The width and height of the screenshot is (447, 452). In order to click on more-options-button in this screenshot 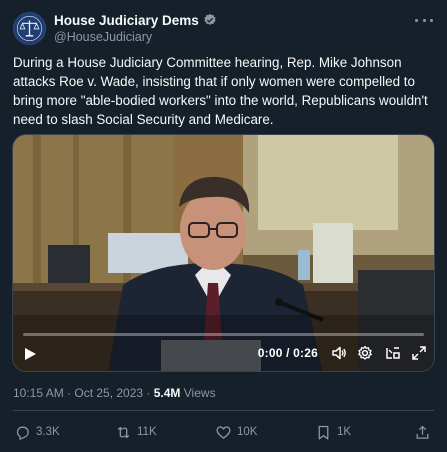, I will do `click(424, 20)`.